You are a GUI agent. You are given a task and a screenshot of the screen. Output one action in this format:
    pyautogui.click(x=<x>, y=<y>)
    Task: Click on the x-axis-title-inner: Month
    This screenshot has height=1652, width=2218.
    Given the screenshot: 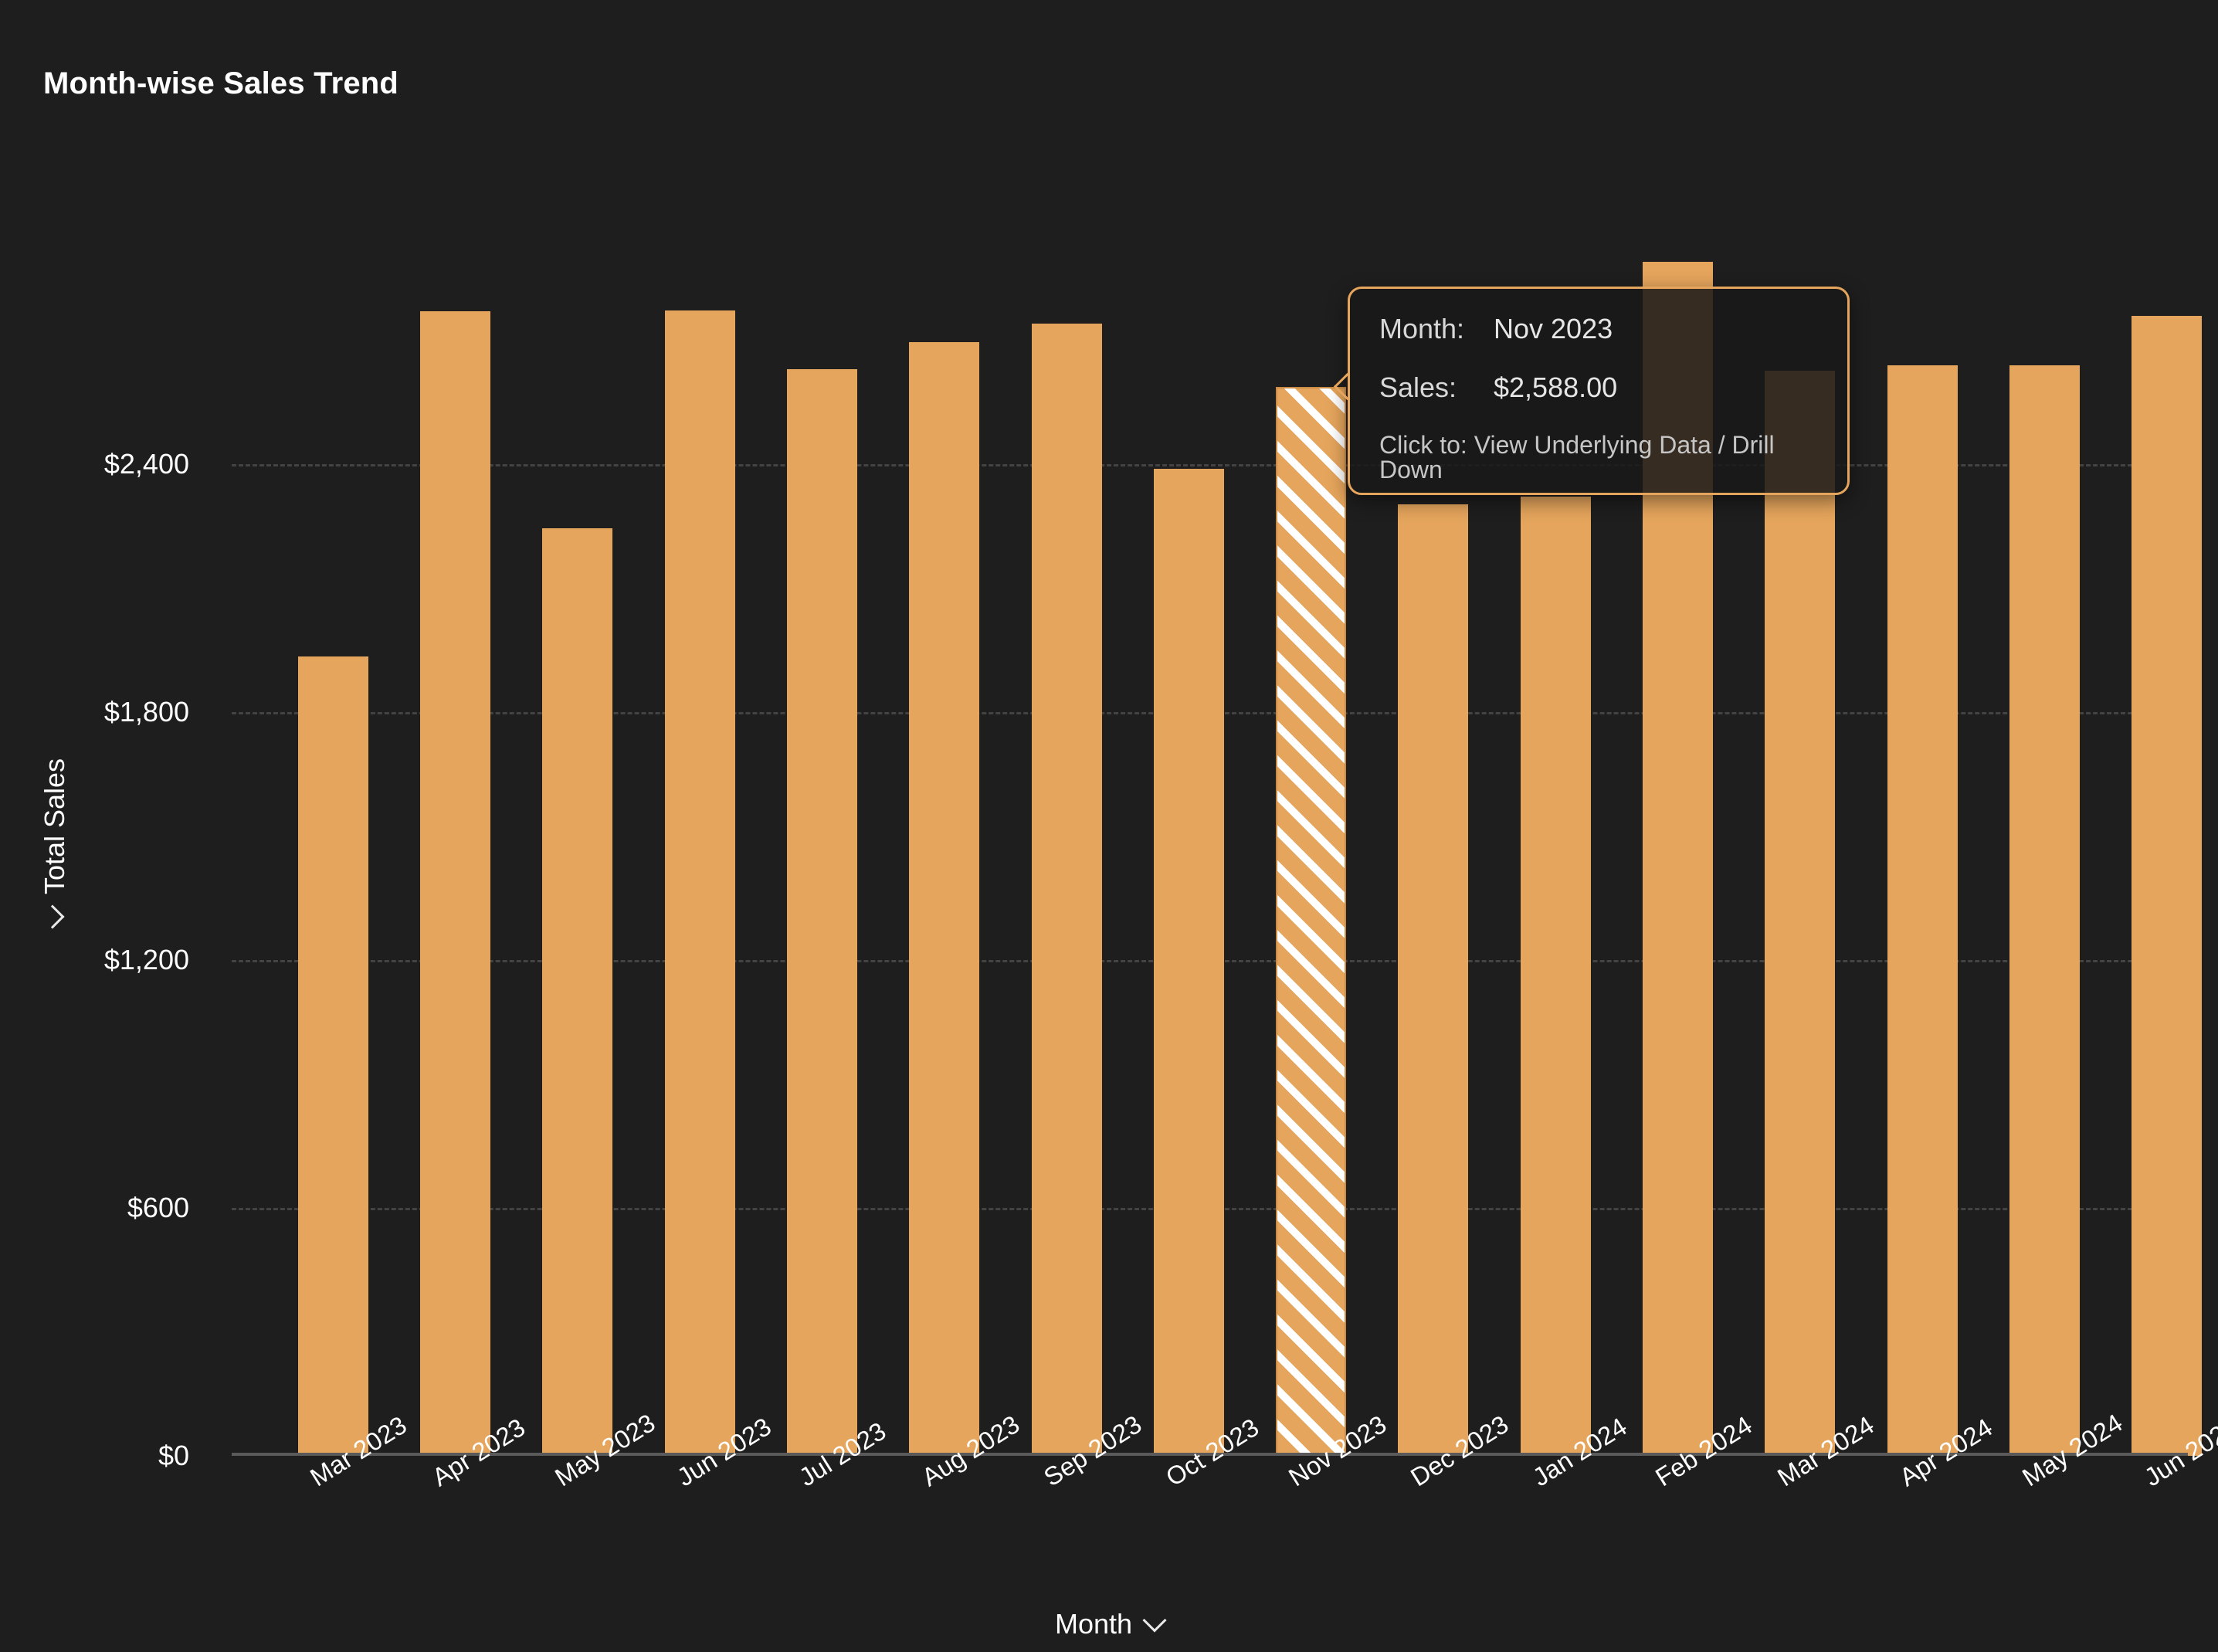 What is the action you would take?
    pyautogui.click(x=1110, y=1624)
    